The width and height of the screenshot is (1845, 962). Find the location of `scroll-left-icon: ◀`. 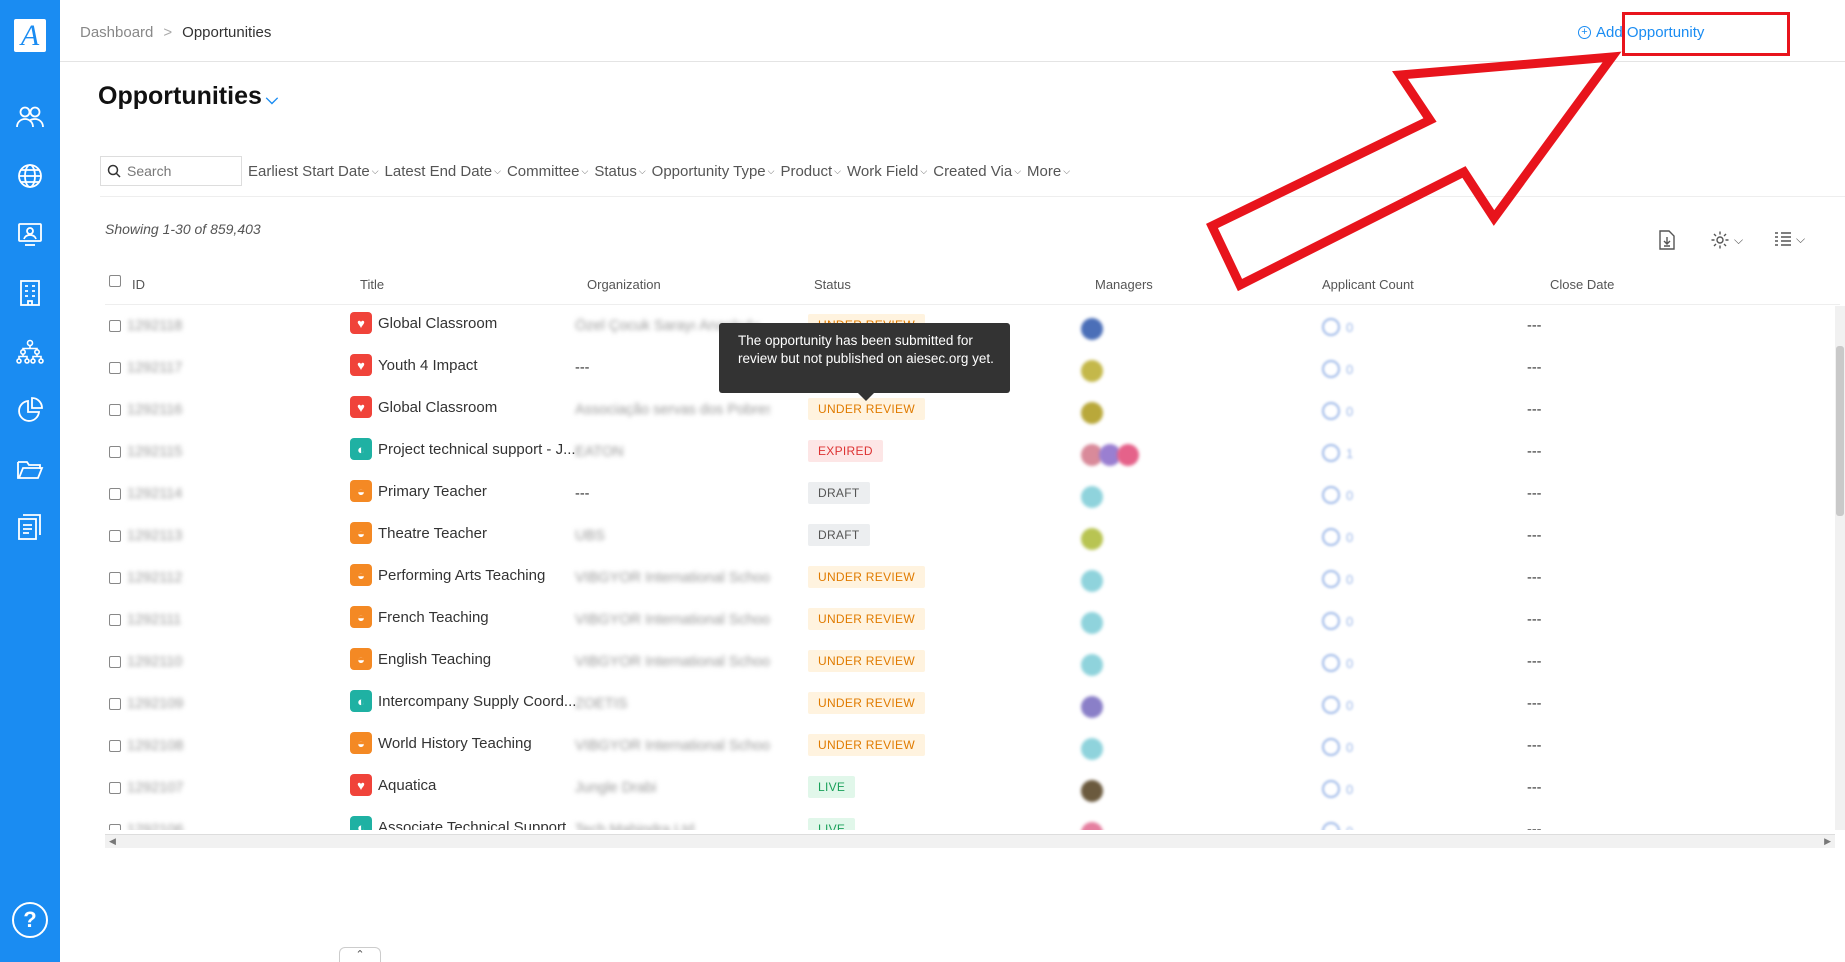

scroll-left-icon: ◀ is located at coordinates (112, 841).